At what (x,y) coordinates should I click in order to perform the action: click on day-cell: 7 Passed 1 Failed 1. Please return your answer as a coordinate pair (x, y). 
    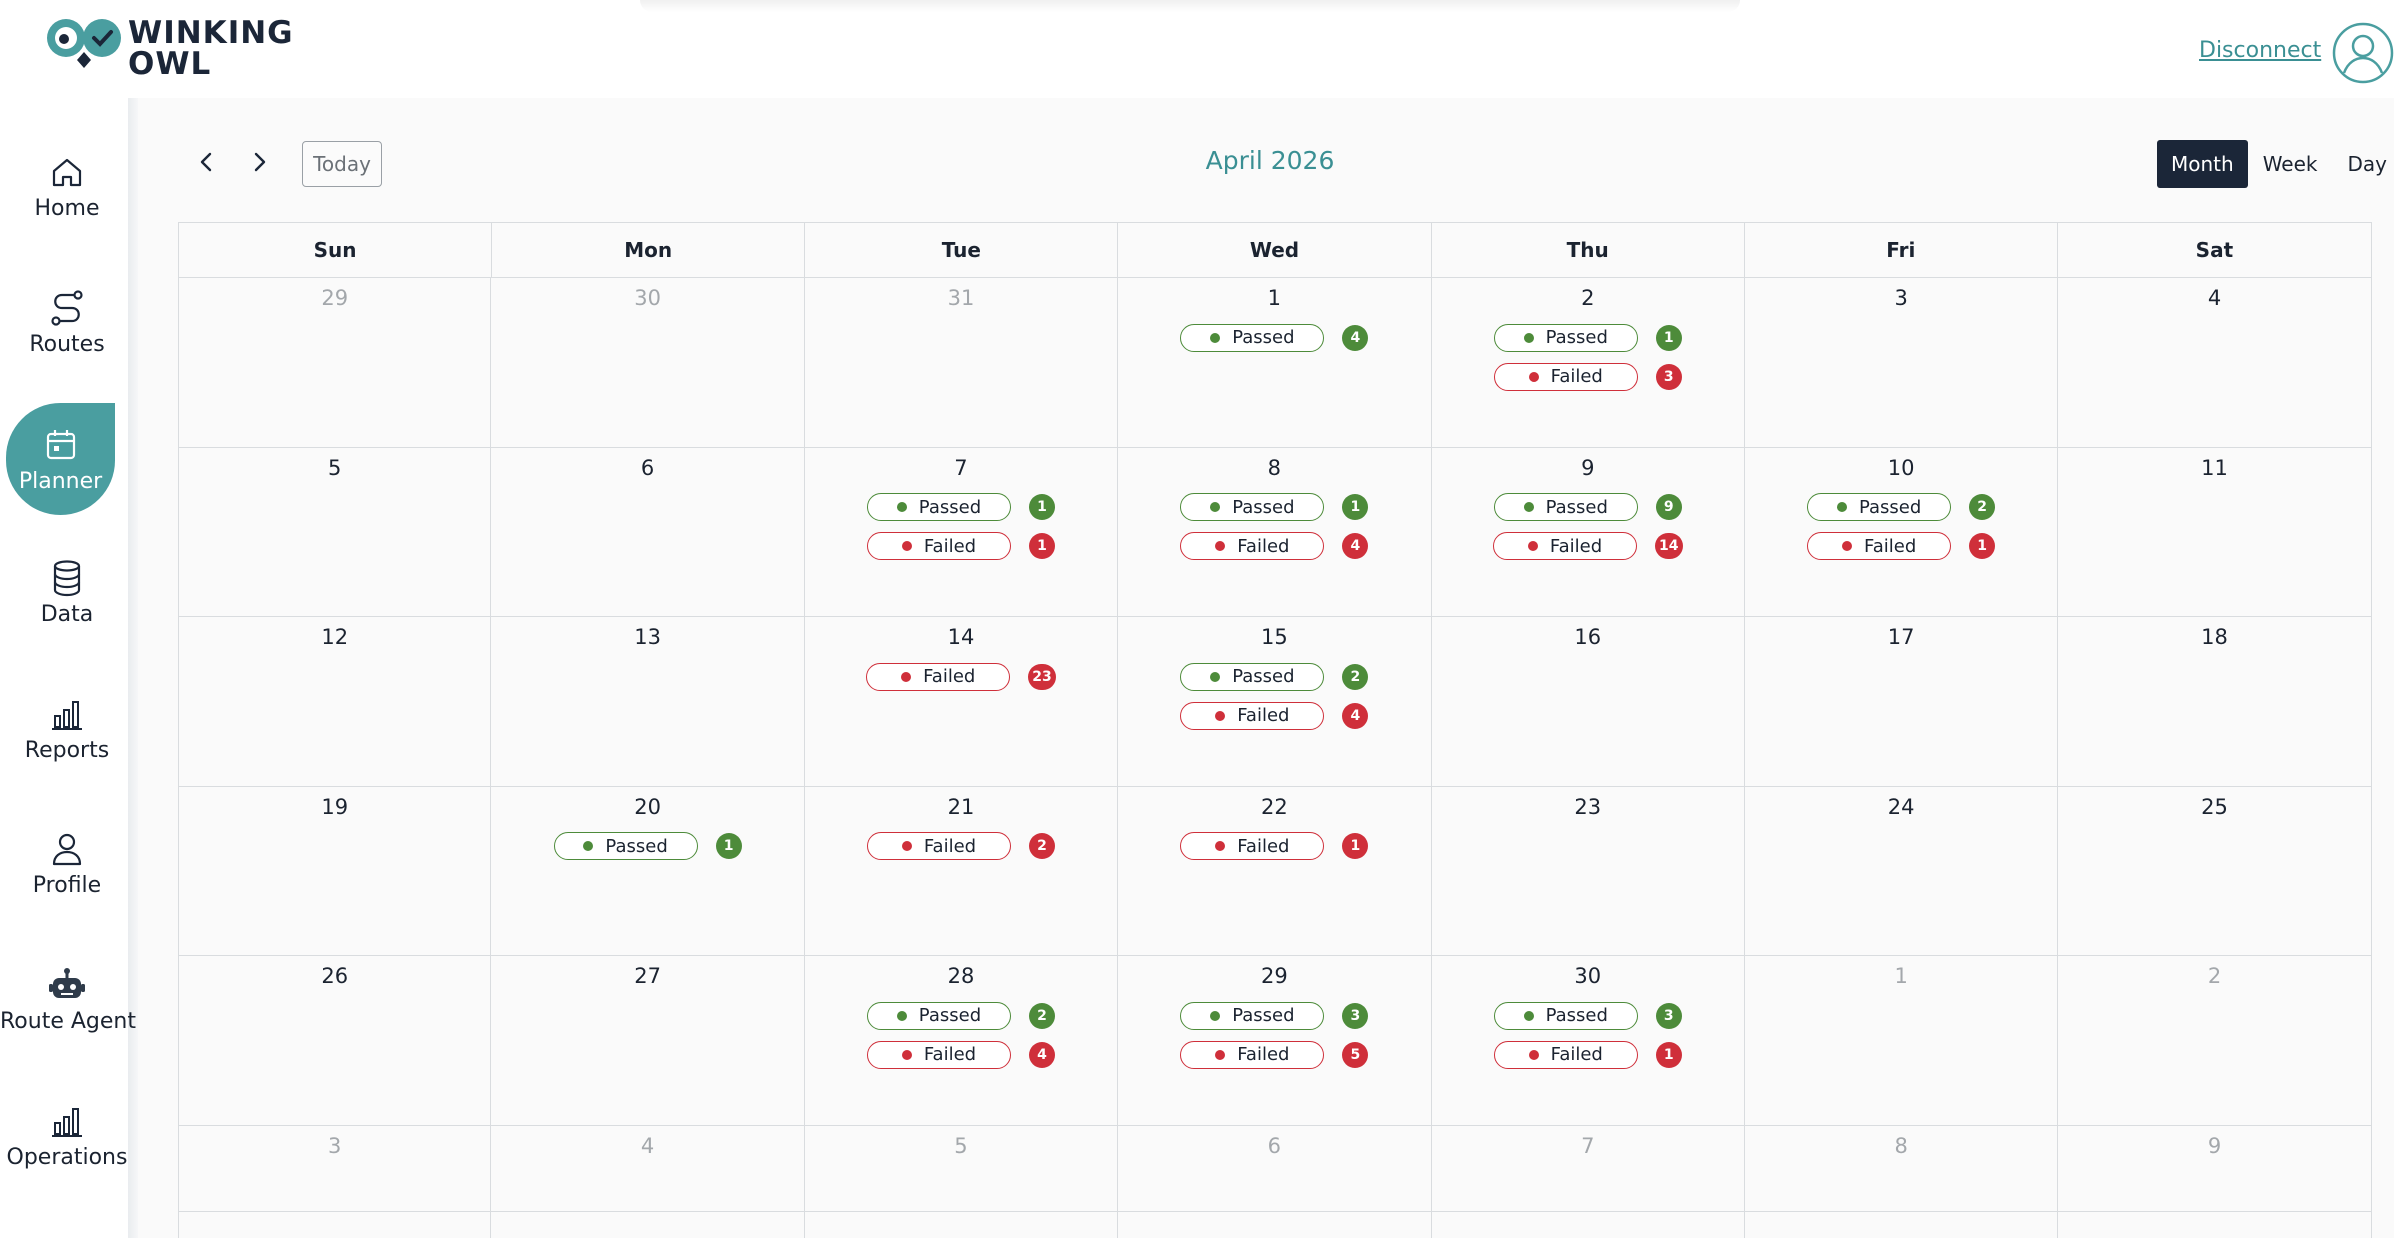
    Looking at the image, I should click on (961, 532).